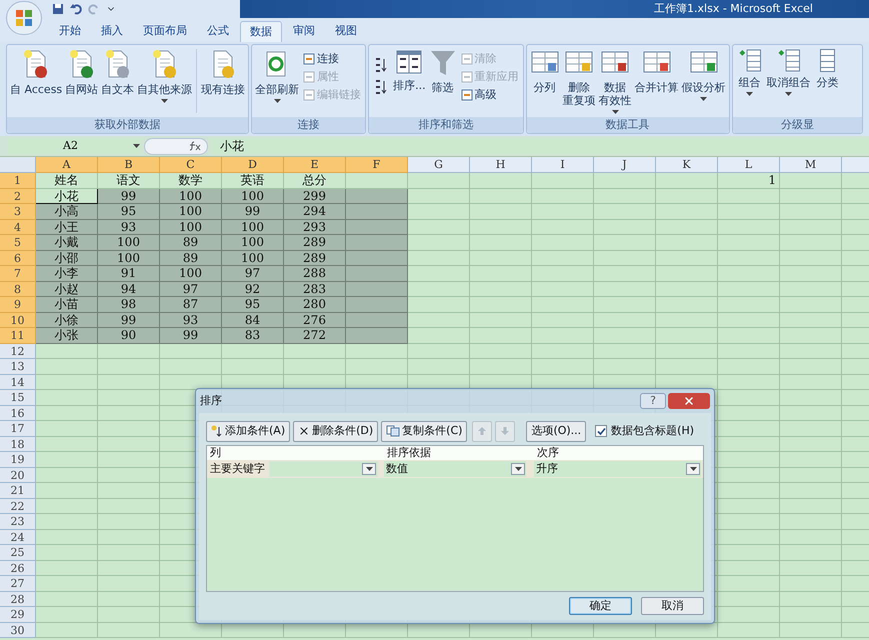 This screenshot has width=869, height=640. Describe the element at coordinates (223, 72) in the screenshot. I see `ribbon-button: 现有连接` at that location.